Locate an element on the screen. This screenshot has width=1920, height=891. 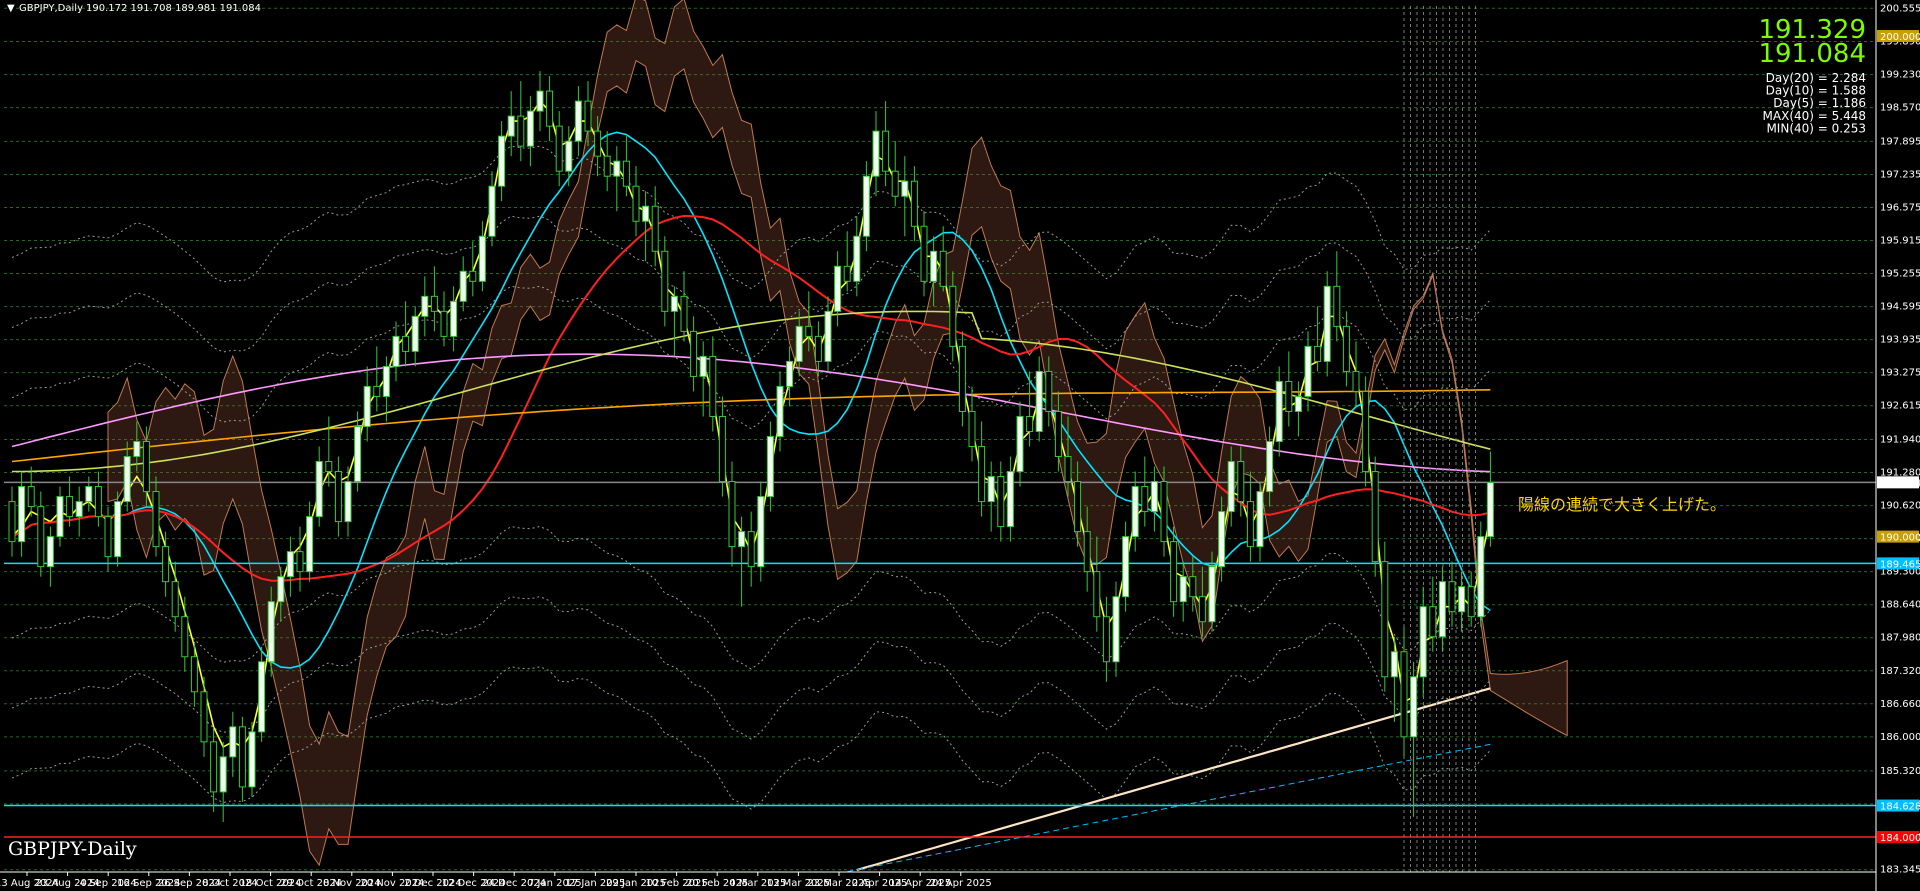
y-tick-label: 193.935 is located at coordinates (1900, 340).